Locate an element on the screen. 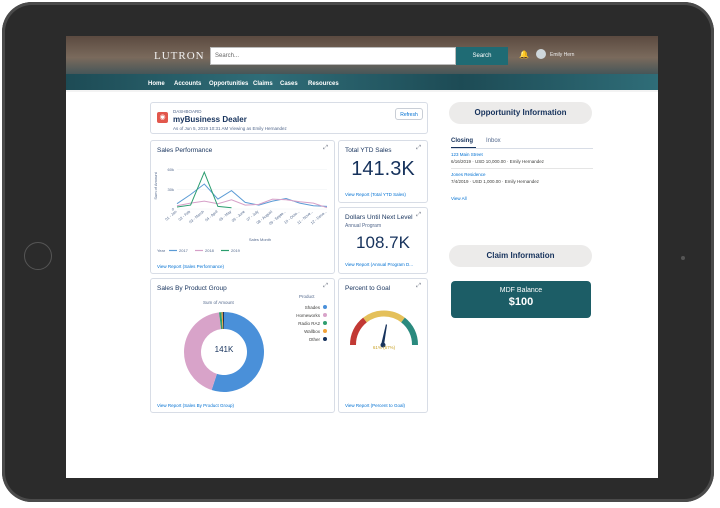 The image size is (720, 508). refresh-button: Refresh is located at coordinates (409, 114).